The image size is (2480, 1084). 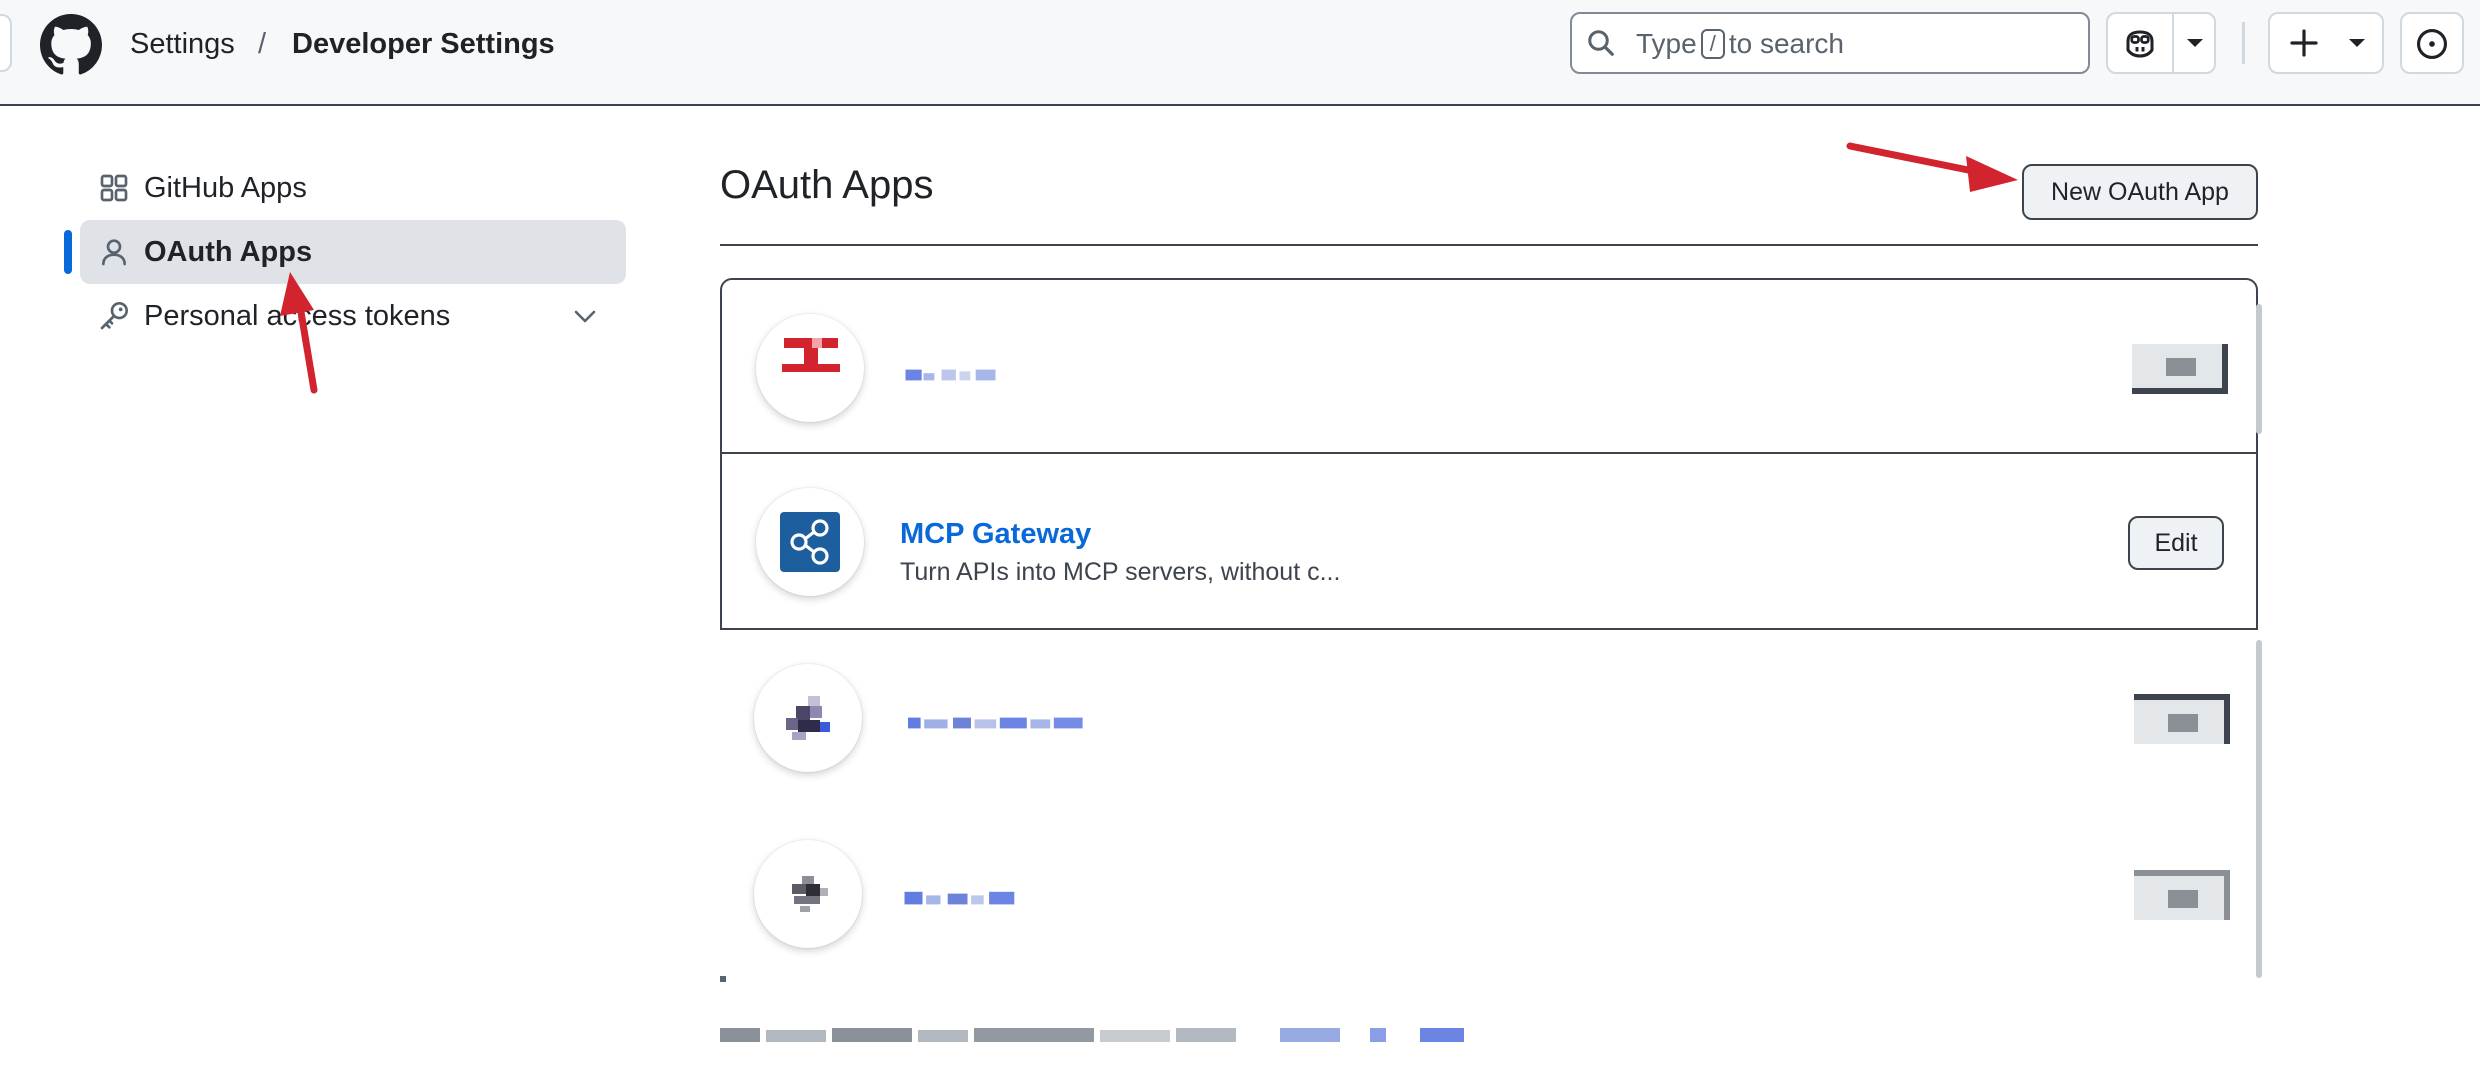 What do you see at coordinates (1092, 1035) in the screenshot?
I see `blurred-footer-text` at bounding box center [1092, 1035].